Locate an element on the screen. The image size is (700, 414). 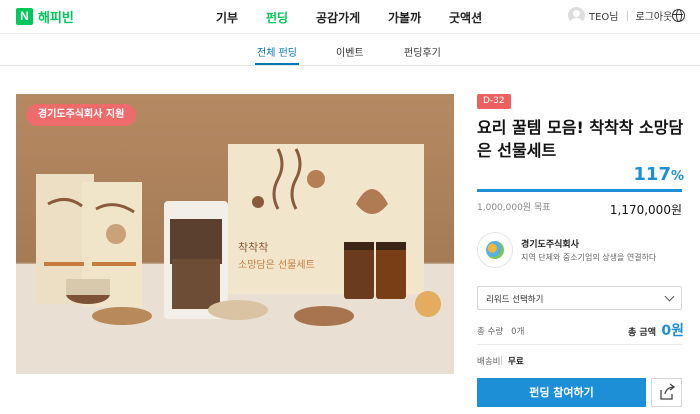
dday-badge: D-32 is located at coordinates (494, 101).